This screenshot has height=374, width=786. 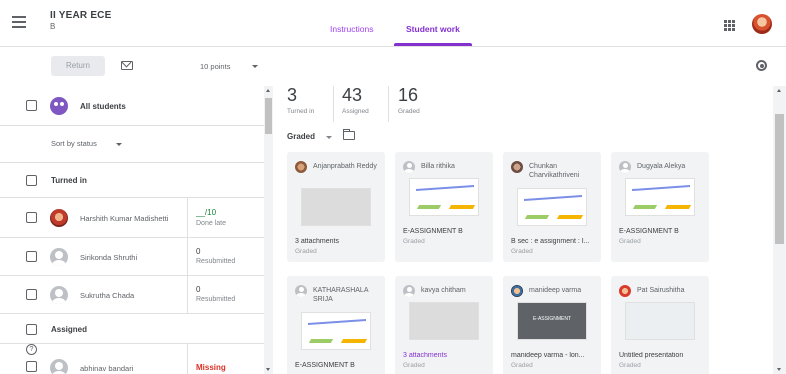 What do you see at coordinates (215, 66) in the screenshot?
I see `points-select: 10 points` at bounding box center [215, 66].